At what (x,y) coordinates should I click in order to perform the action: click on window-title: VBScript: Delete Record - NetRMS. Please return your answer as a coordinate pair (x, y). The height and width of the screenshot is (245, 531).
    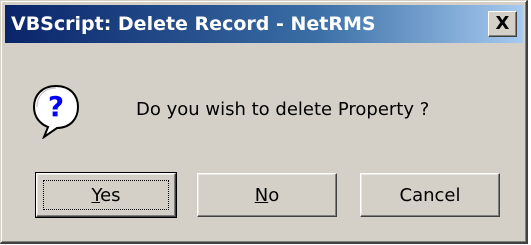
    Looking at the image, I should click on (193, 24).